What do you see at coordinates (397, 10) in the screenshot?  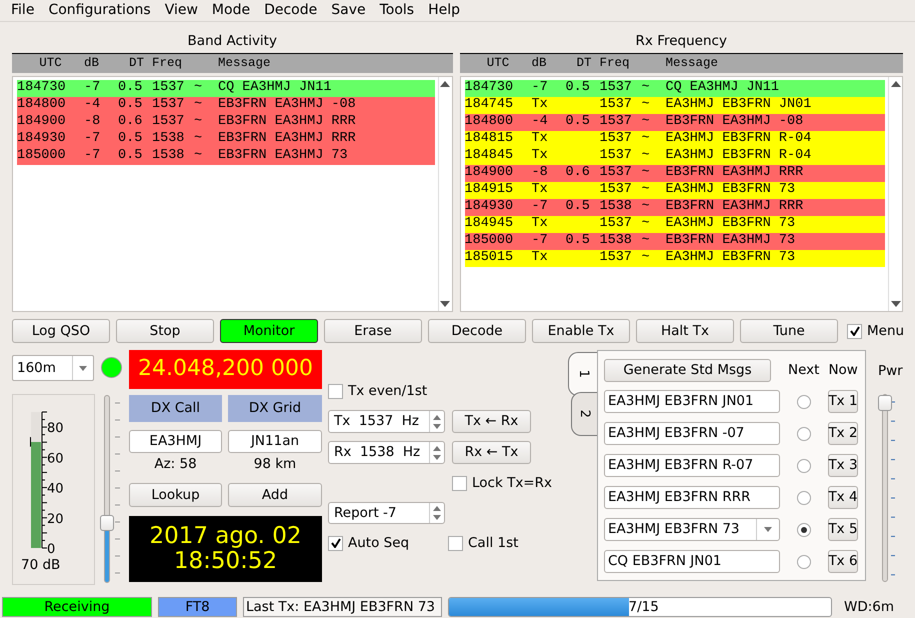 I see `menu-item: Tools` at bounding box center [397, 10].